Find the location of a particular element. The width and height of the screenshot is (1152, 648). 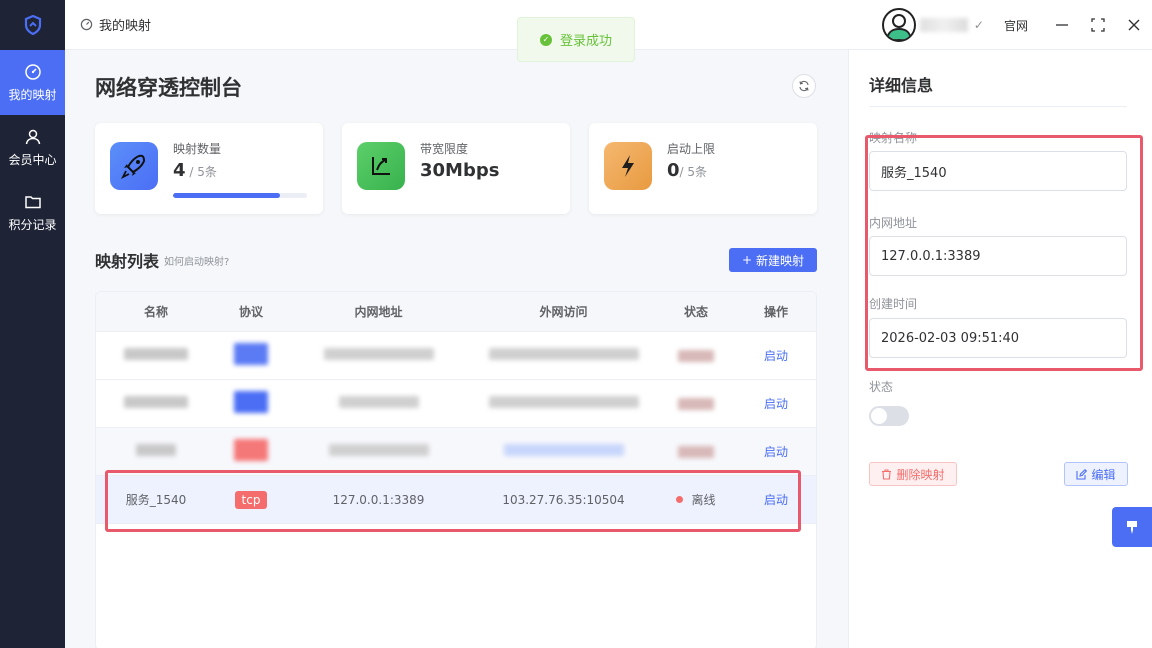

folder-icon is located at coordinates (32, 201).